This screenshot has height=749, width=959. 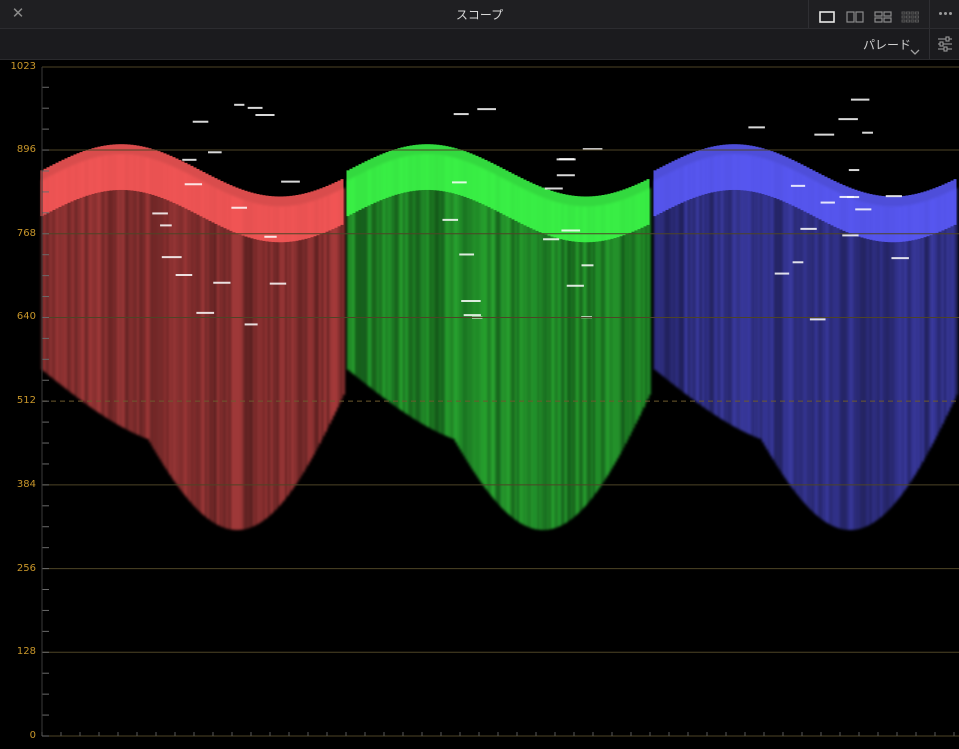 What do you see at coordinates (32, 735) in the screenshot?
I see `y-tick-label: 0` at bounding box center [32, 735].